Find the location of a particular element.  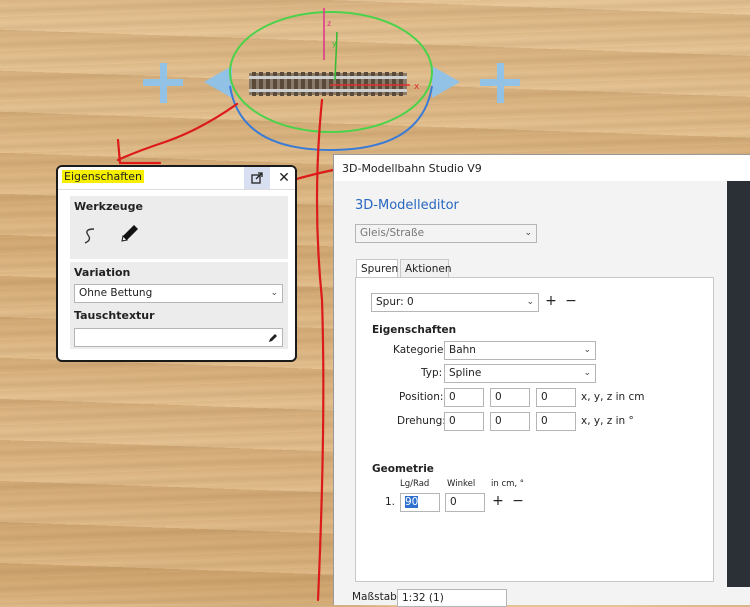

variation-label: Variation is located at coordinates (102, 272).